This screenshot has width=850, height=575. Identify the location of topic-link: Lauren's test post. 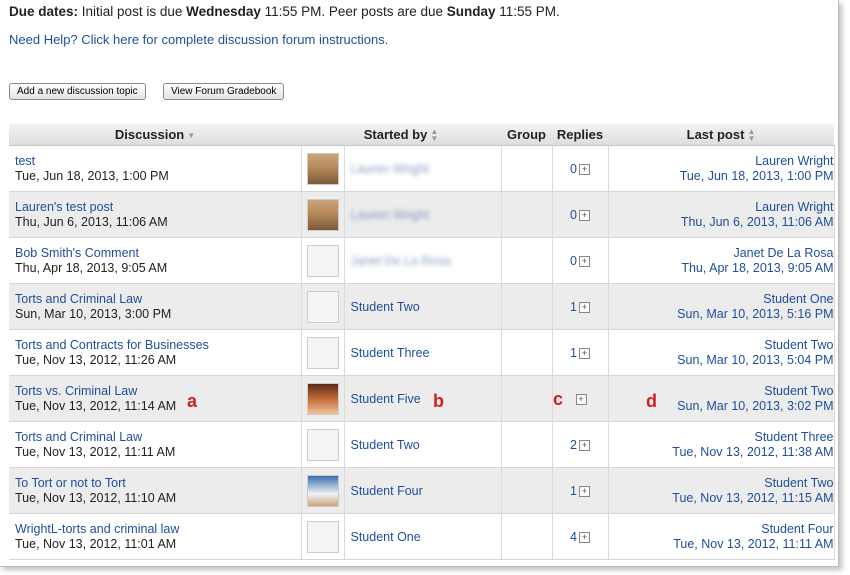
(158, 207).